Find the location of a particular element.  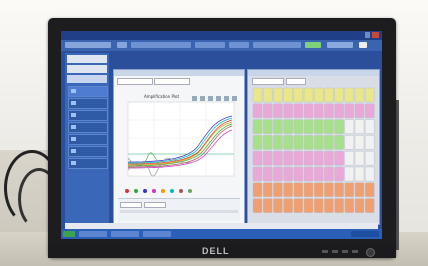

view-select is located at coordinates (268, 81).